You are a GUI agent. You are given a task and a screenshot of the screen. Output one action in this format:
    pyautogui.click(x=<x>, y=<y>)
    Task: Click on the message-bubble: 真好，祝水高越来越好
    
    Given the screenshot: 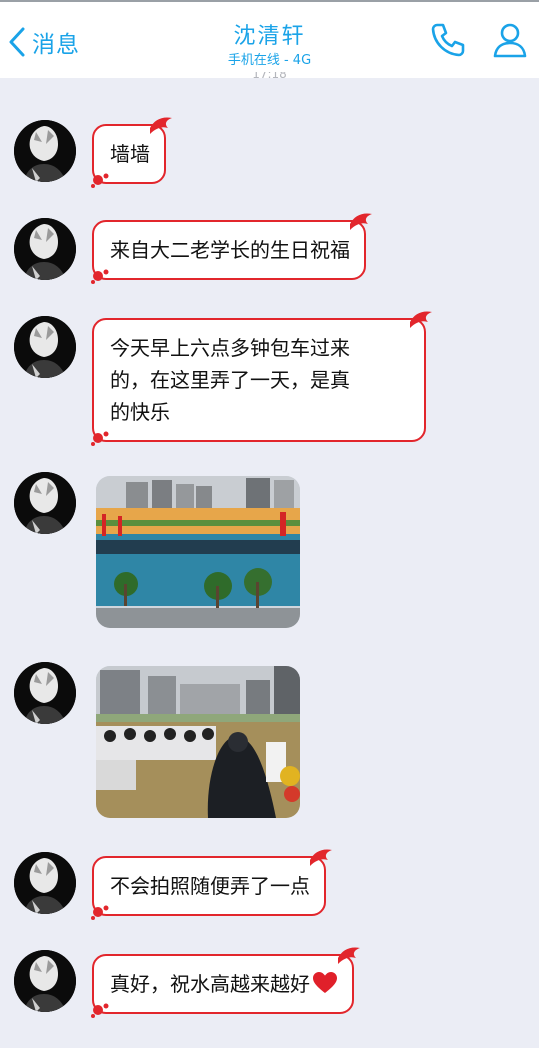 What is the action you would take?
    pyautogui.click(x=225, y=982)
    